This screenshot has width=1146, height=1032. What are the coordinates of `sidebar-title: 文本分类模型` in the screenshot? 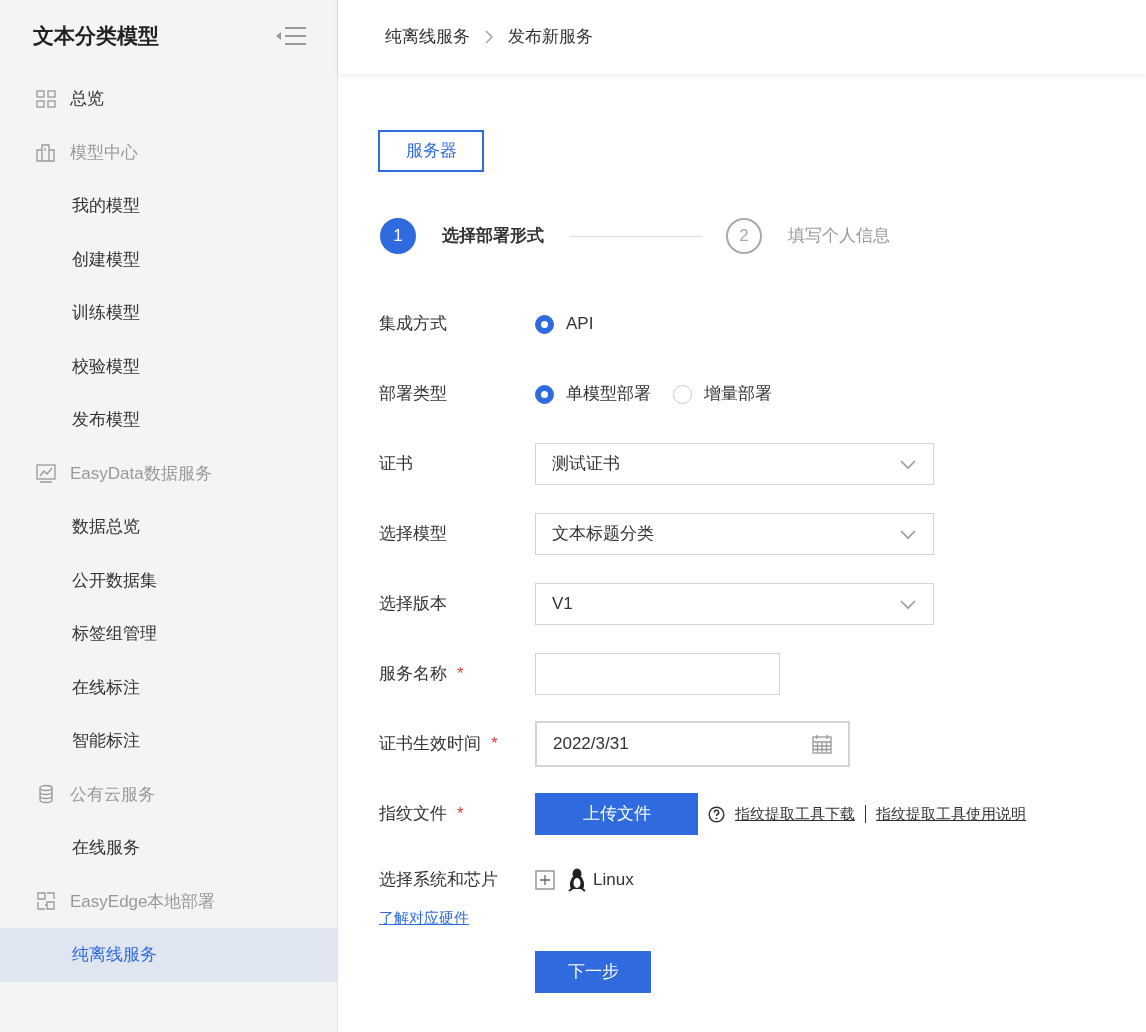 It's located at (96, 36).